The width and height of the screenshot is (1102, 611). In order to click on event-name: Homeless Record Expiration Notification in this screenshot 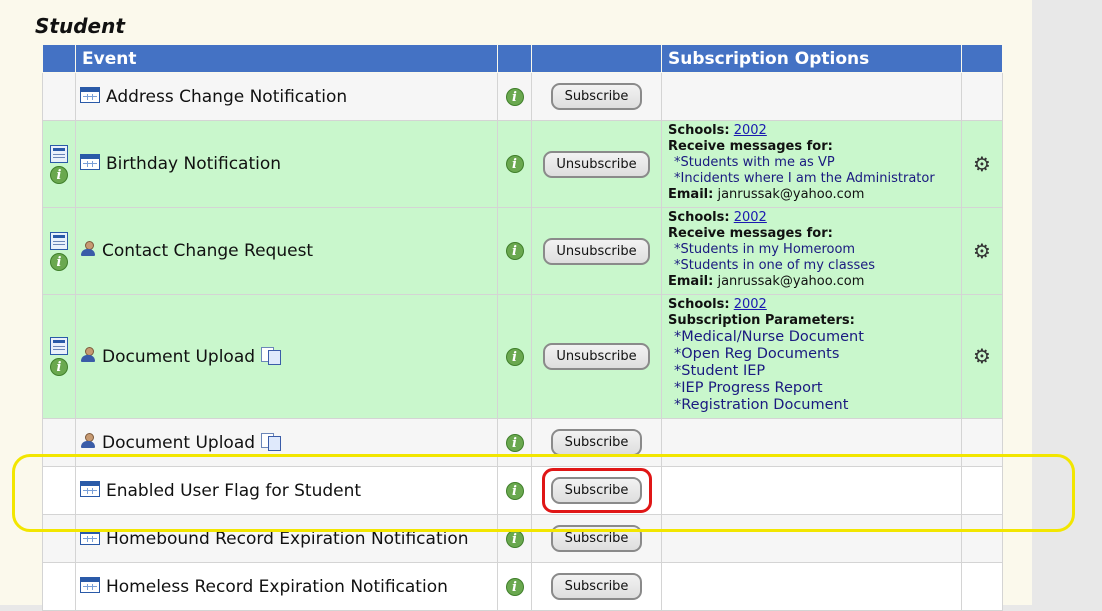, I will do `click(277, 586)`.